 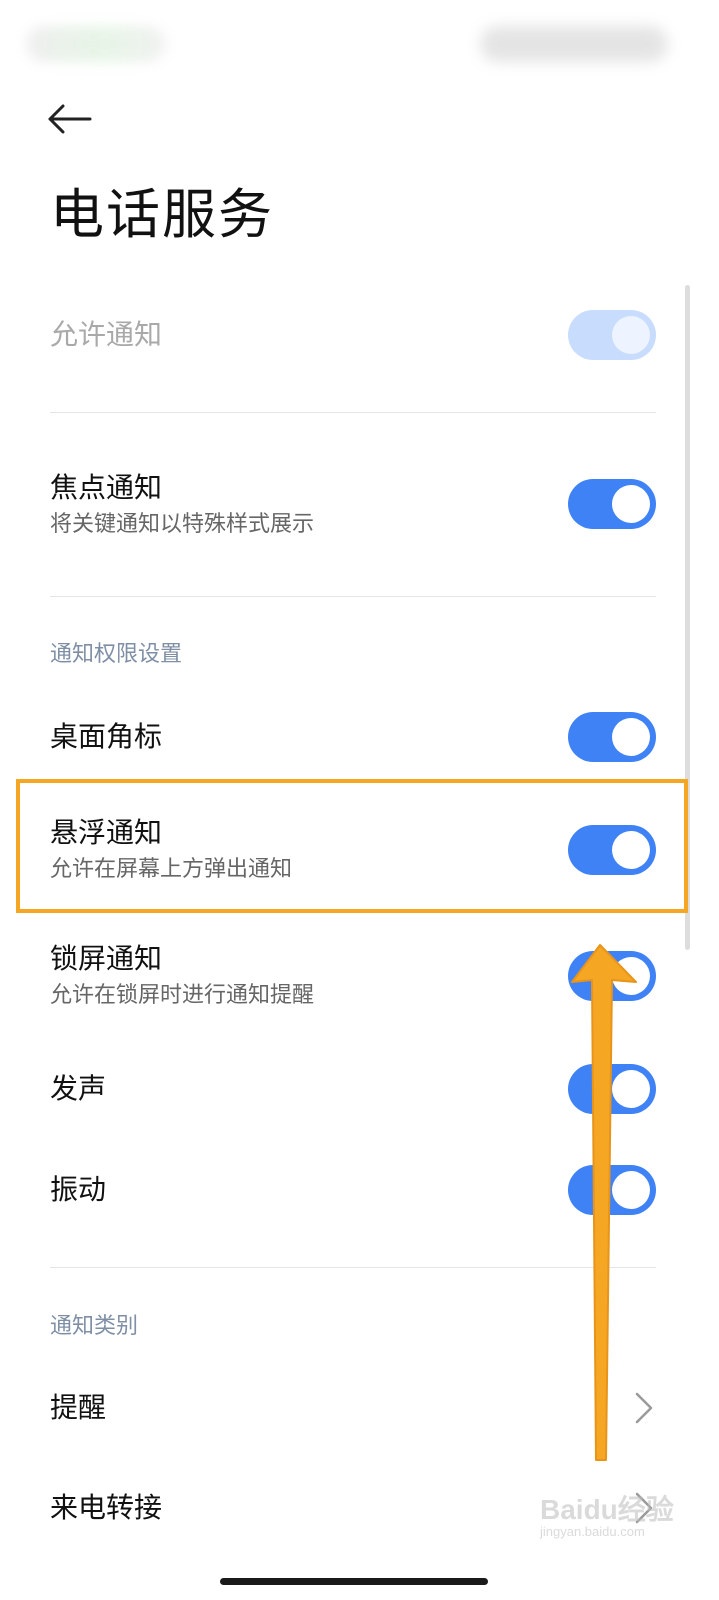 I want to click on lockscreen-notifications-label: 锁屏通知, so click(x=106, y=958).